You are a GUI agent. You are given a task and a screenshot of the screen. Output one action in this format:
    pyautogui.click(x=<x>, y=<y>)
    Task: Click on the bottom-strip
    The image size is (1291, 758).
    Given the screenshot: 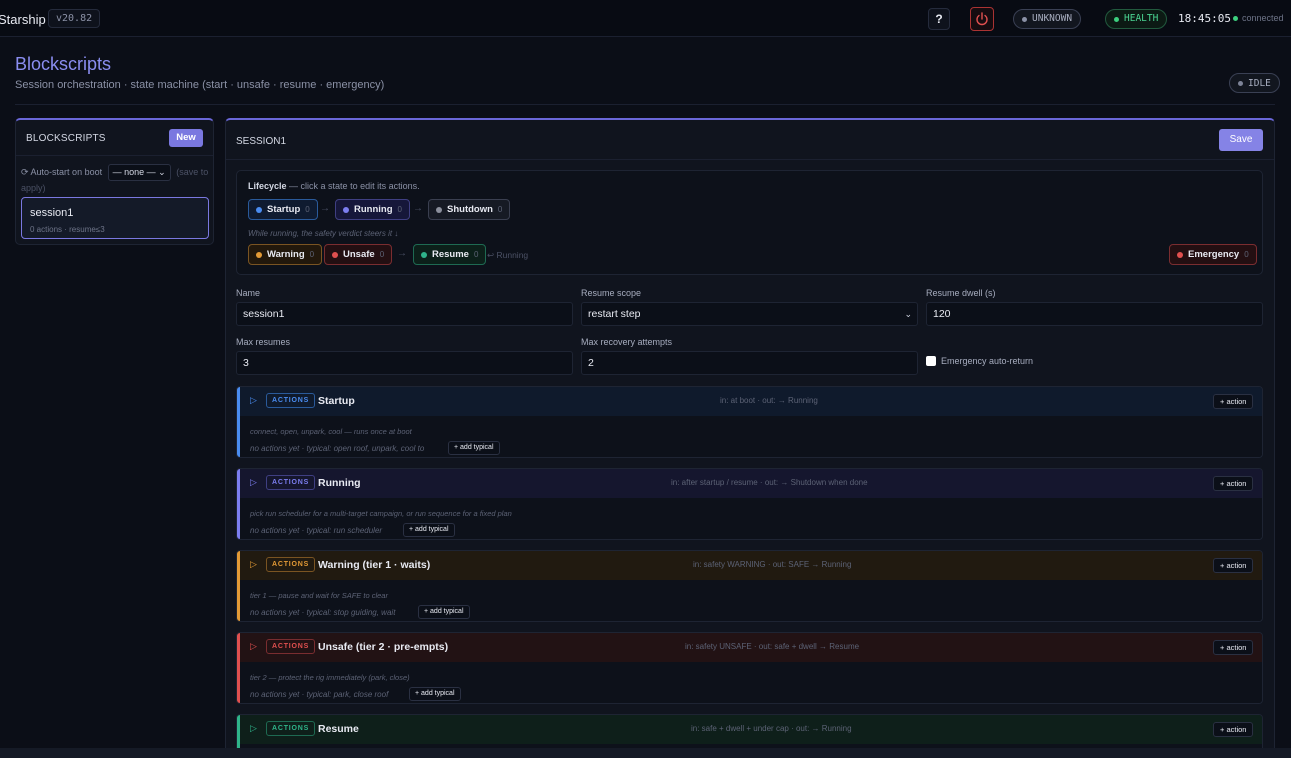 What is the action you would take?
    pyautogui.click(x=645, y=753)
    